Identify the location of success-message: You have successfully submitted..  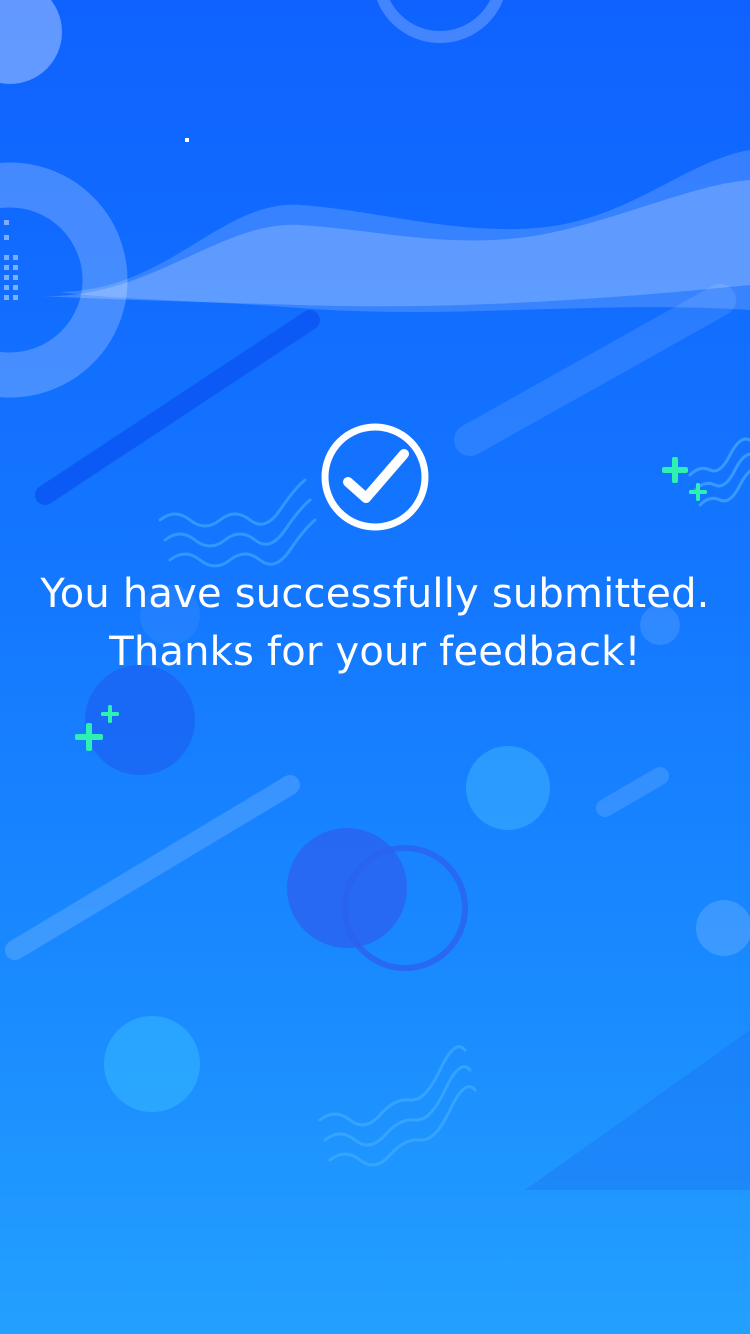
(375, 594).